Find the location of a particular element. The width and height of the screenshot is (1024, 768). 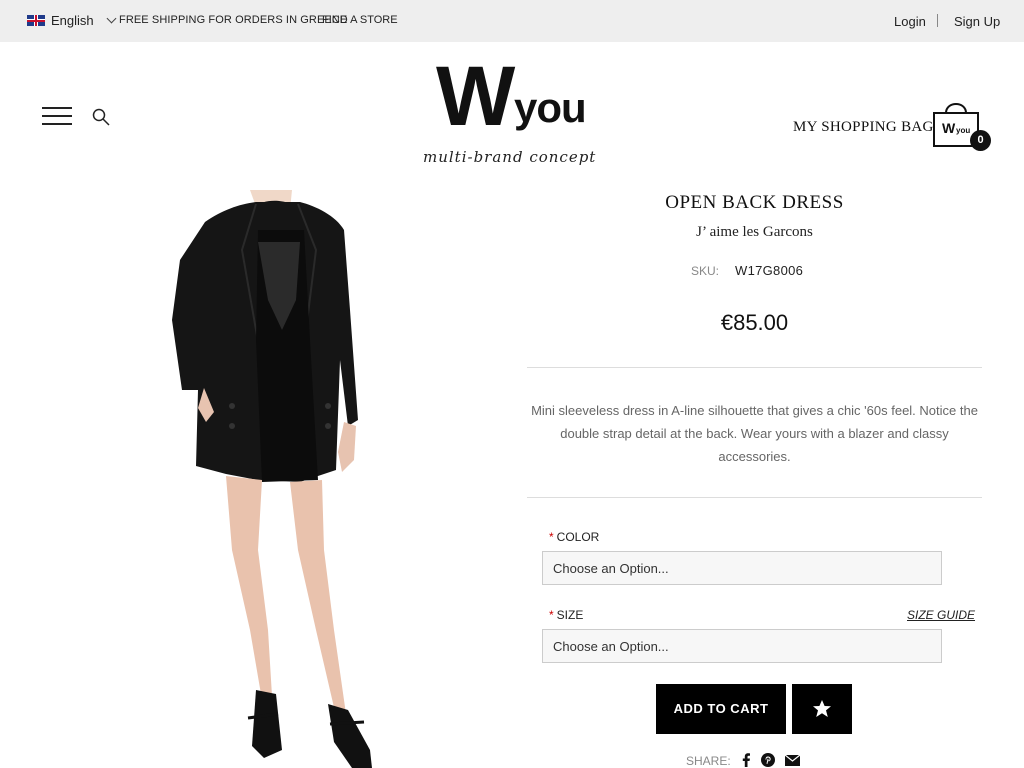

signup-link: Sign Up is located at coordinates (977, 21).